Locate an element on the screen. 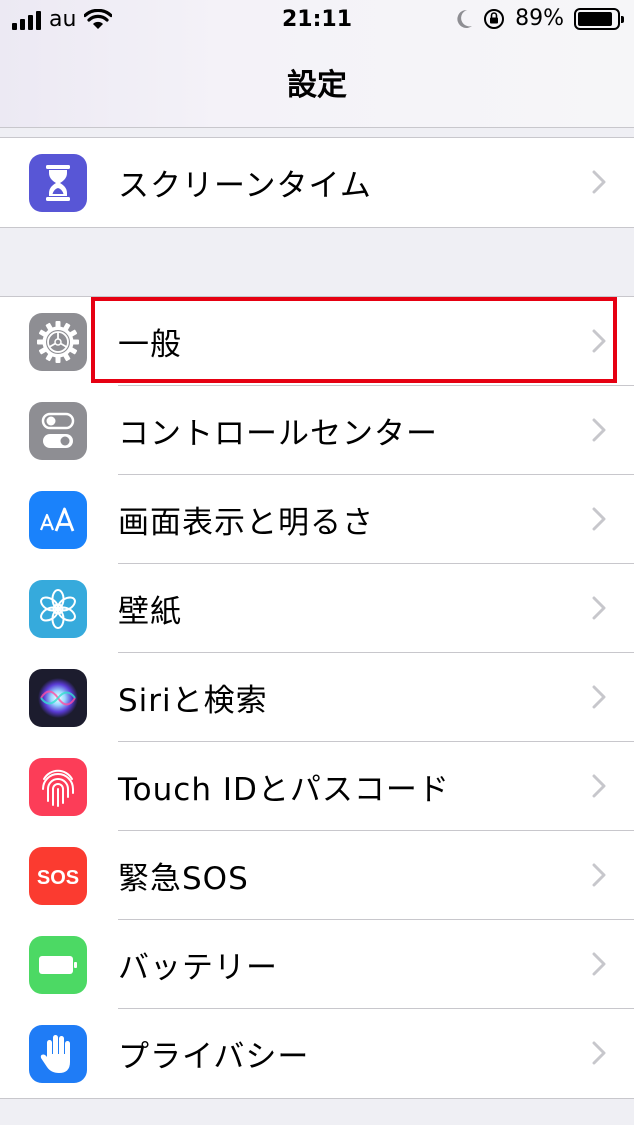  text-size-icon is located at coordinates (58, 519).